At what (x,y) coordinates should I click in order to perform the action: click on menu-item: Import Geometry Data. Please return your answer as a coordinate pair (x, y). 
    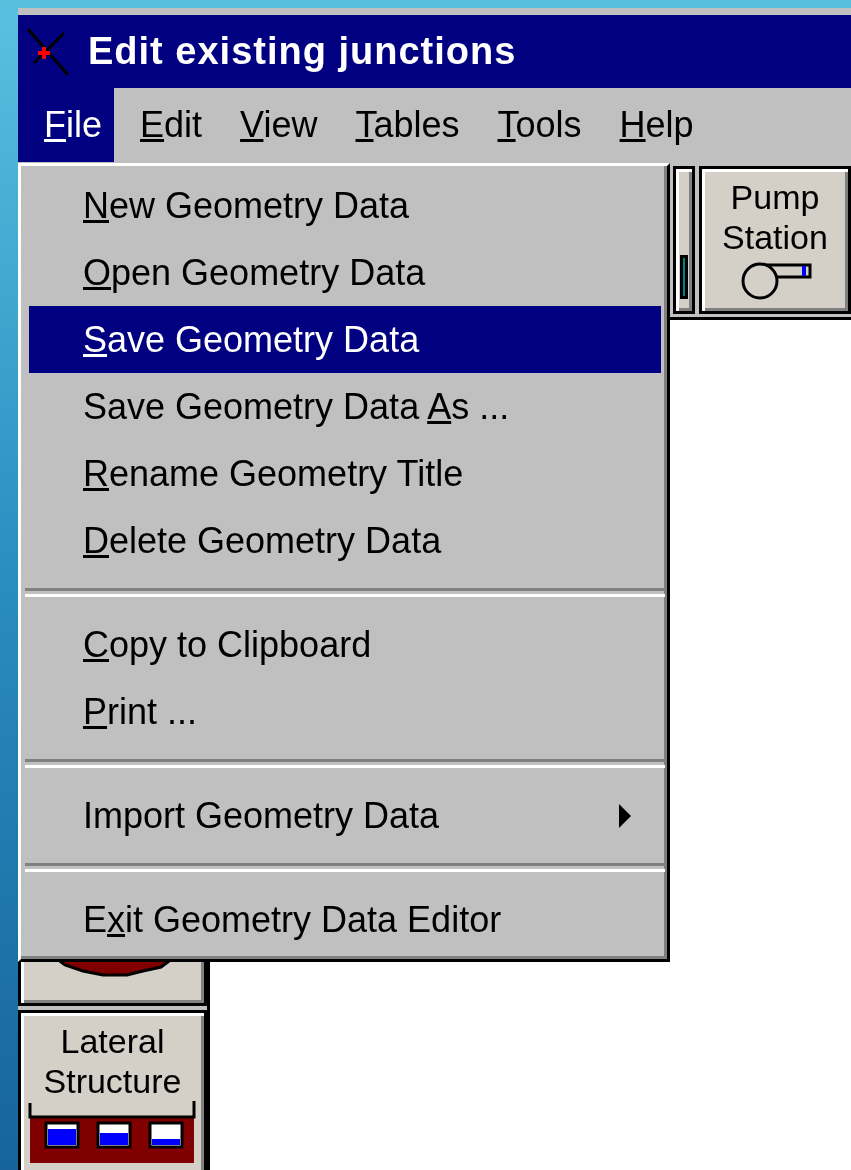
    Looking at the image, I should click on (345, 815).